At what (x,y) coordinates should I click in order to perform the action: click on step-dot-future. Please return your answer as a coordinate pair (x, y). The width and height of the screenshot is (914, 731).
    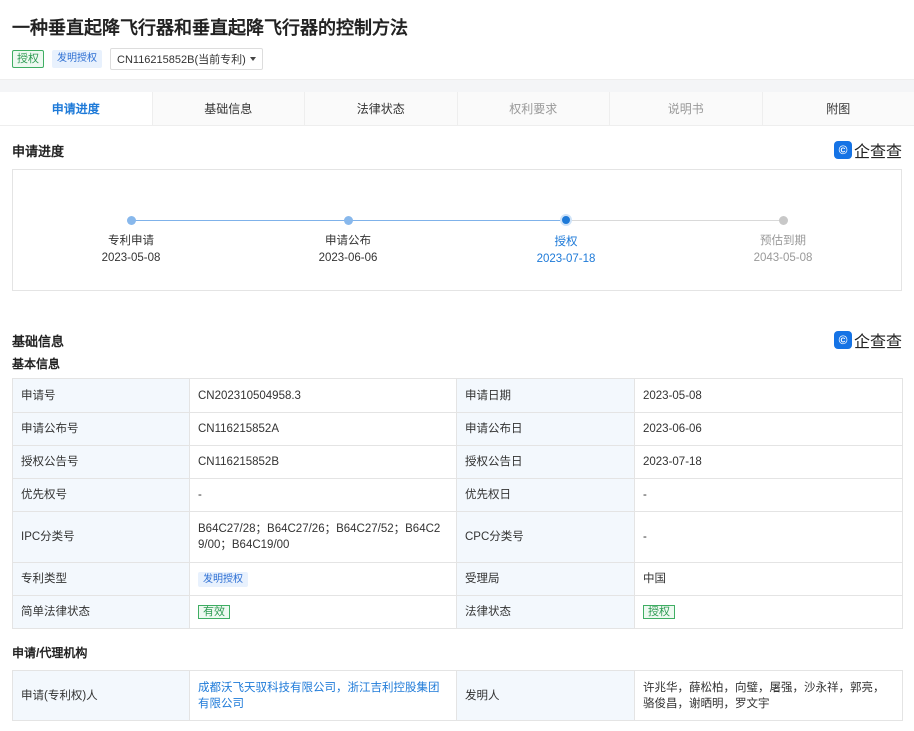
    Looking at the image, I should click on (783, 220).